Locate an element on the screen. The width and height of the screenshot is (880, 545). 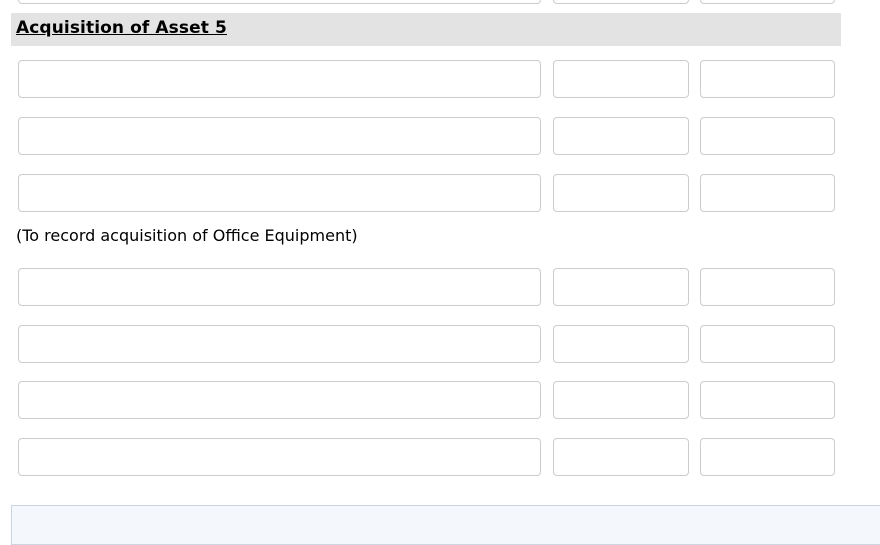
page-title: Acquisition of Asset 5 is located at coordinates (121, 28).